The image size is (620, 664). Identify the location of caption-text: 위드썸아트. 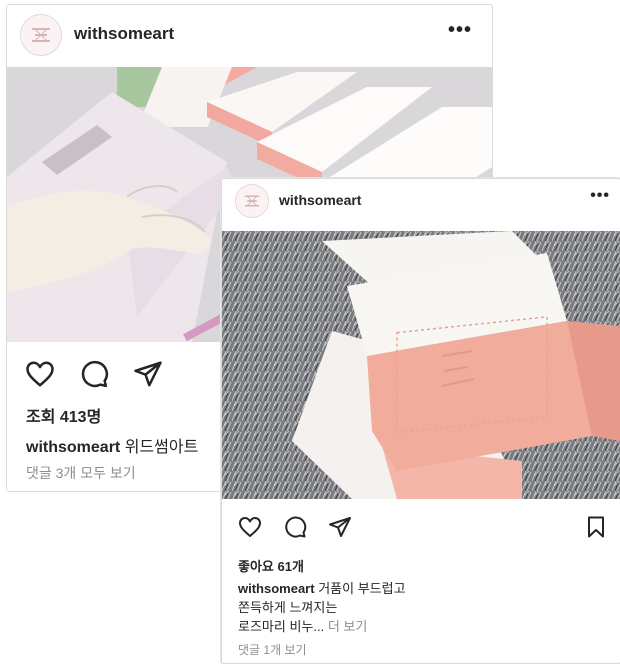
(161, 447).